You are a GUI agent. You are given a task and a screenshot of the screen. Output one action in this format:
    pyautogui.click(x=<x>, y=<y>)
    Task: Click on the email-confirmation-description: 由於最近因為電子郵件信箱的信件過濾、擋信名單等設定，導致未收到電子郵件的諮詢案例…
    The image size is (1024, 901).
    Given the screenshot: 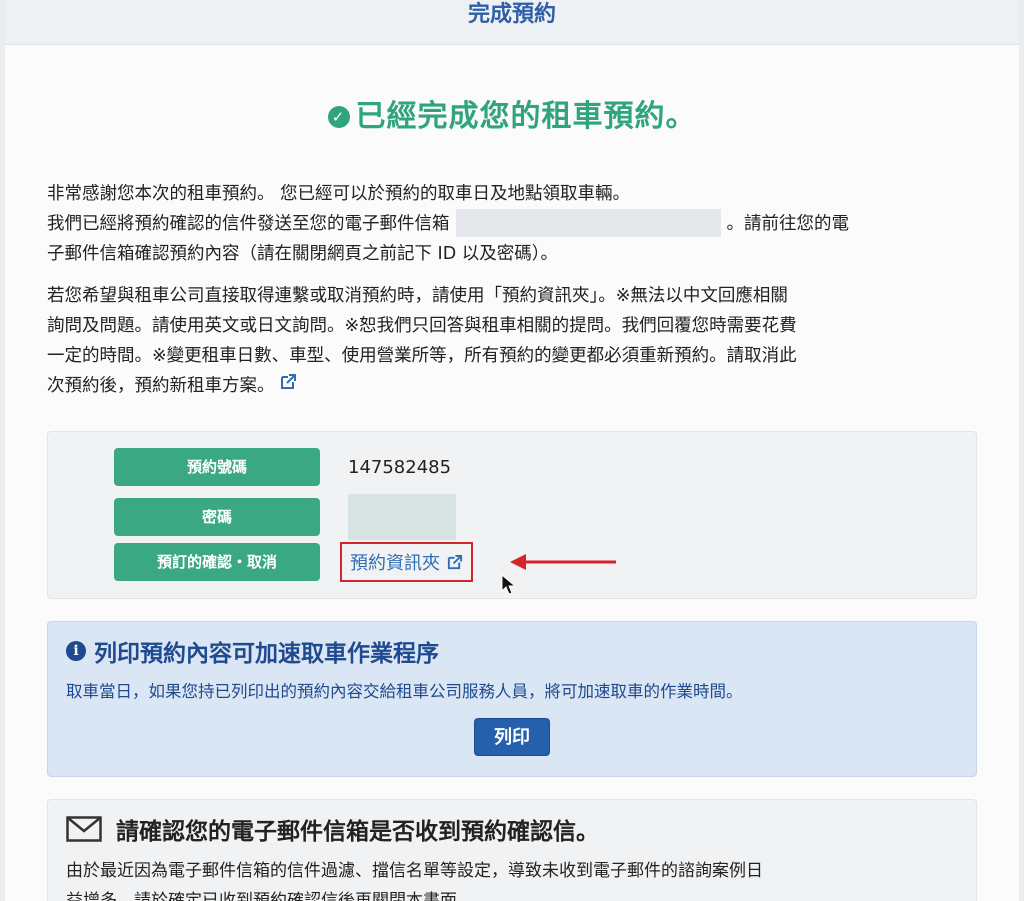 What is the action you would take?
    pyautogui.click(x=512, y=878)
    